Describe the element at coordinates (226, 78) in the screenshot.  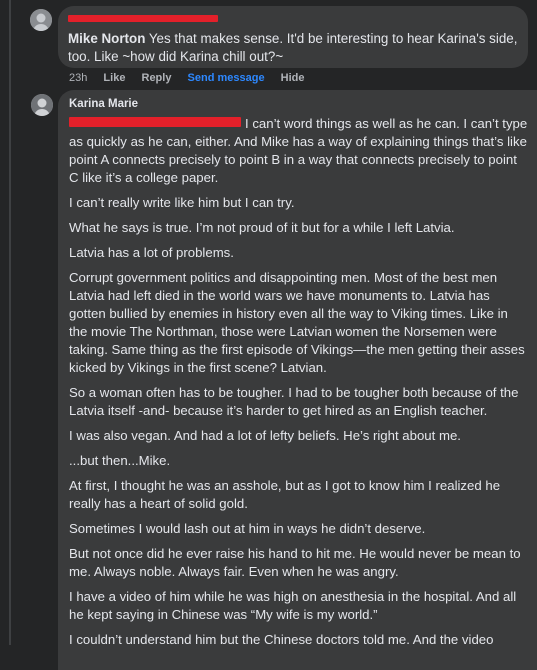
I see `send-message-button: Send message` at that location.